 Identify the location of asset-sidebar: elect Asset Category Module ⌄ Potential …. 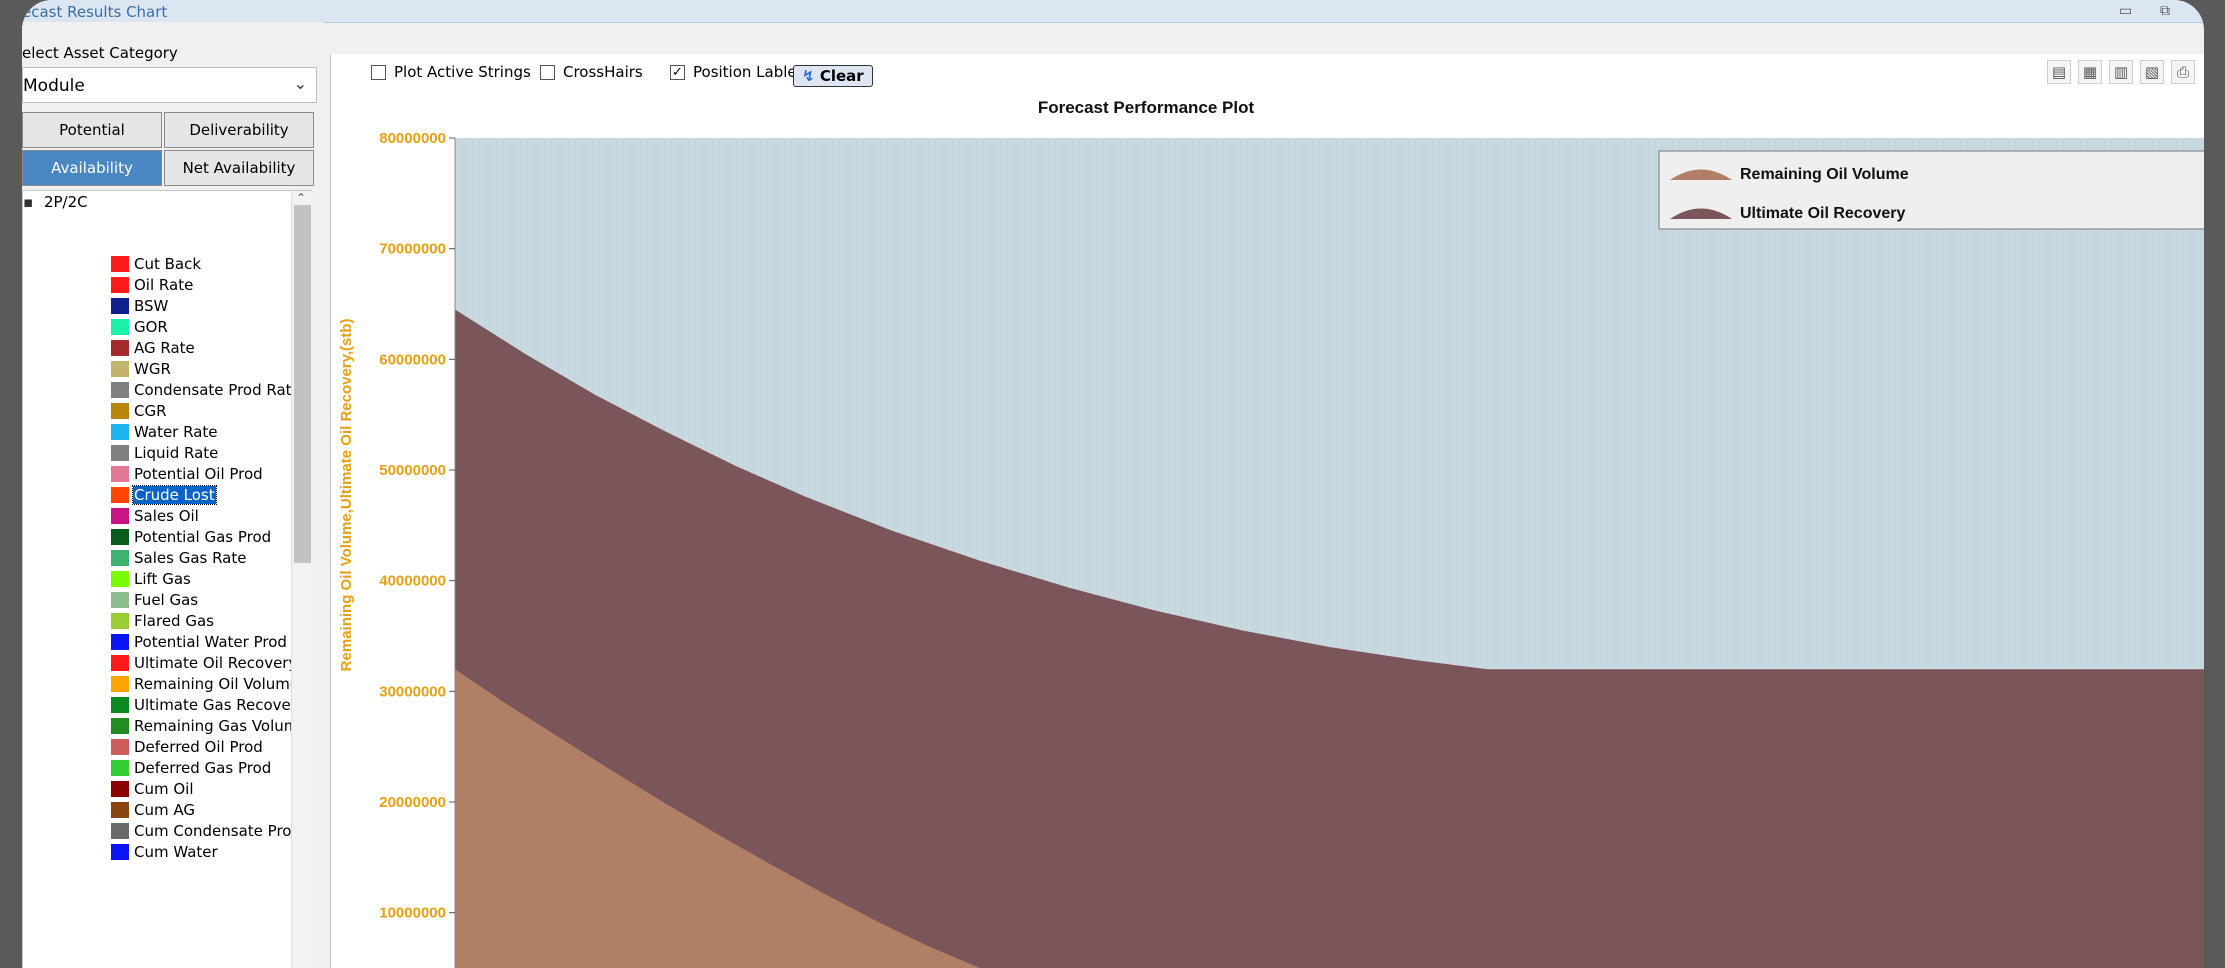
(173, 495).